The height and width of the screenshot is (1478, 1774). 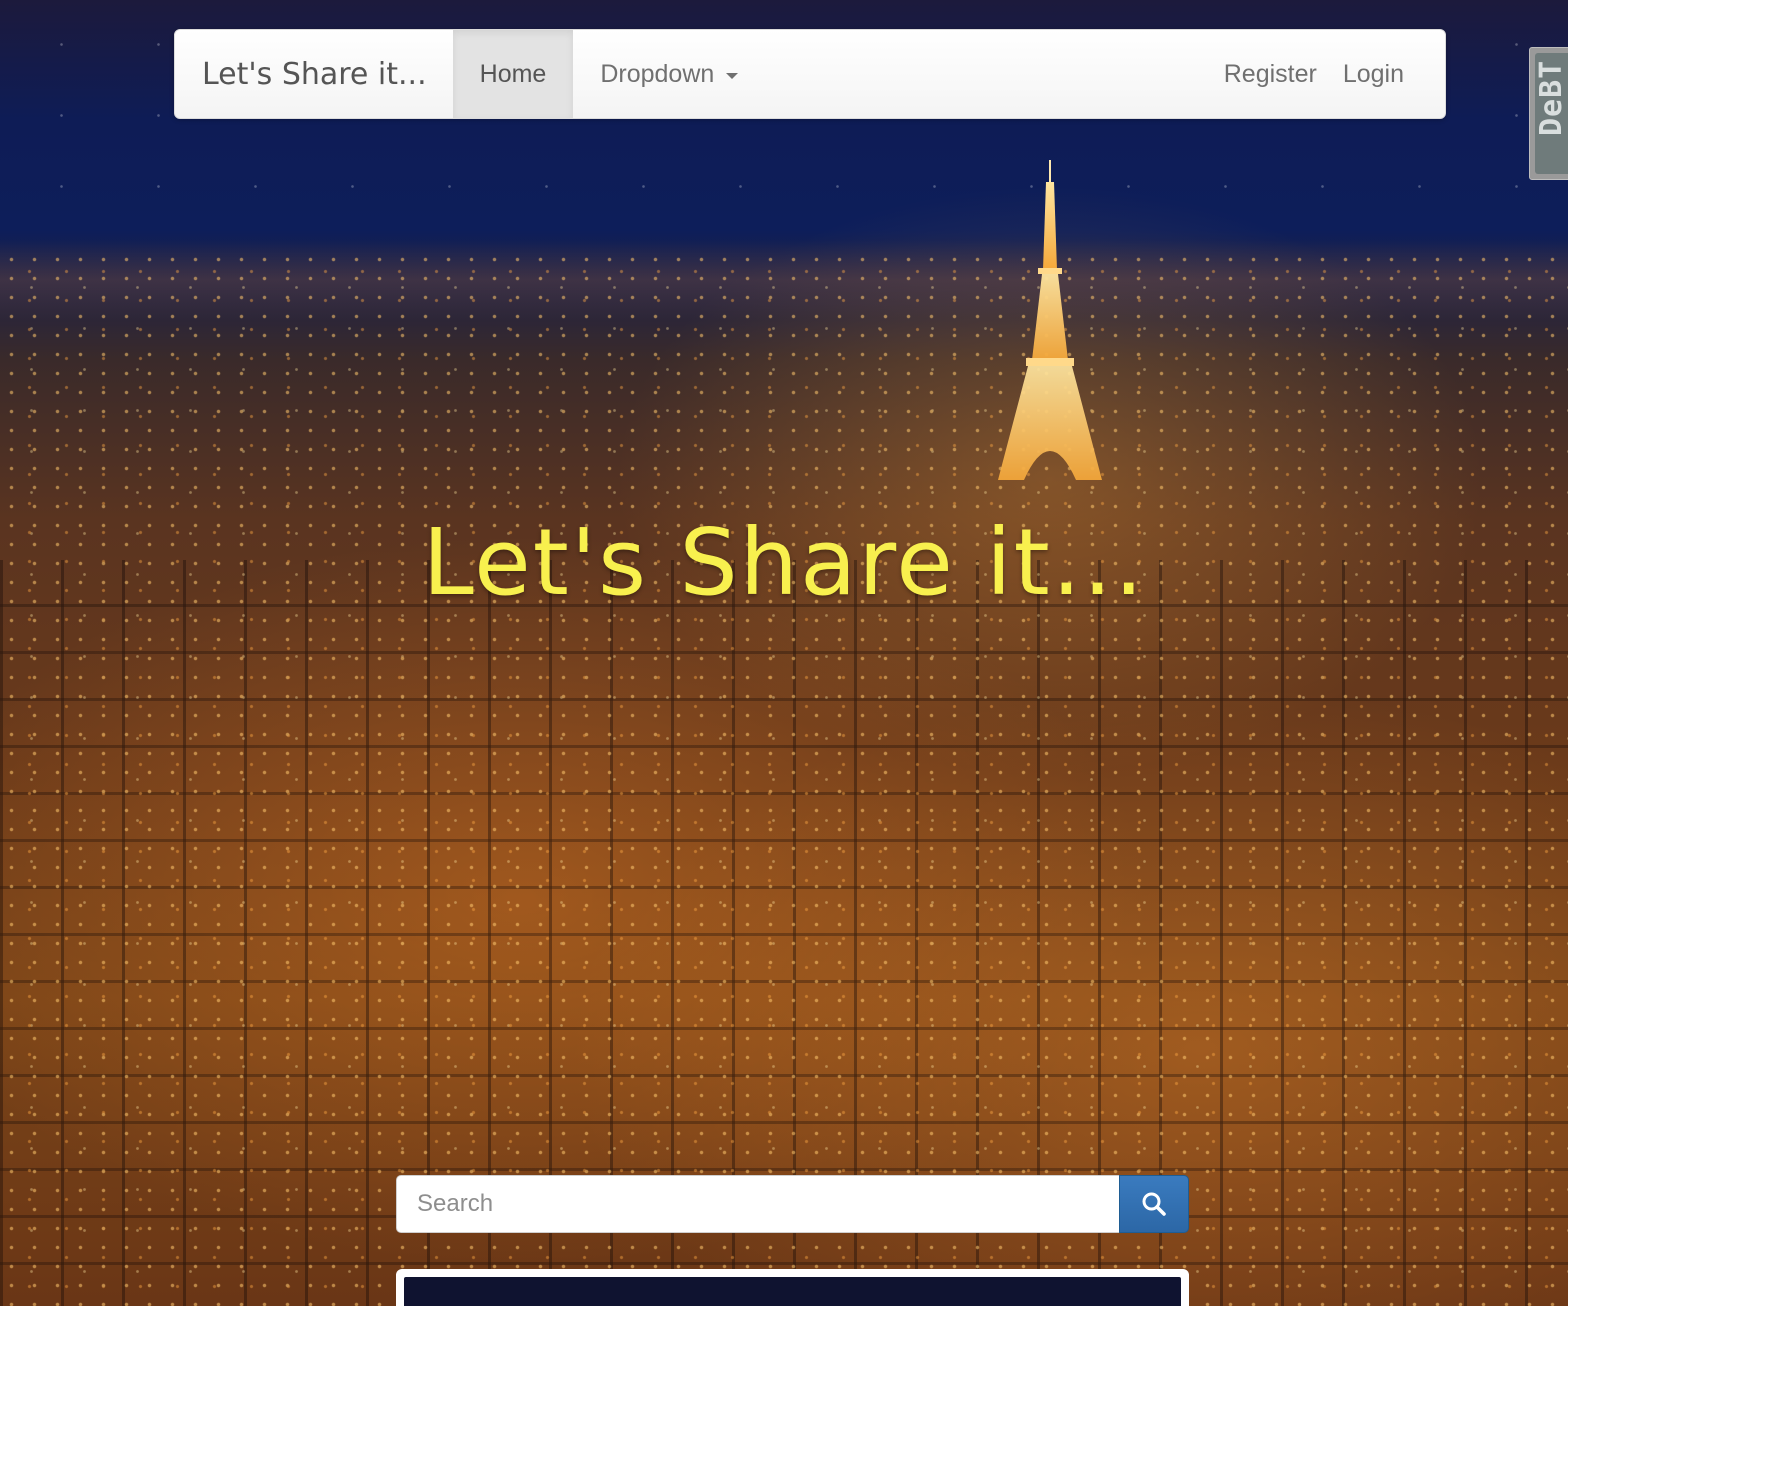 What do you see at coordinates (757, 1204) in the screenshot?
I see `search-input` at bounding box center [757, 1204].